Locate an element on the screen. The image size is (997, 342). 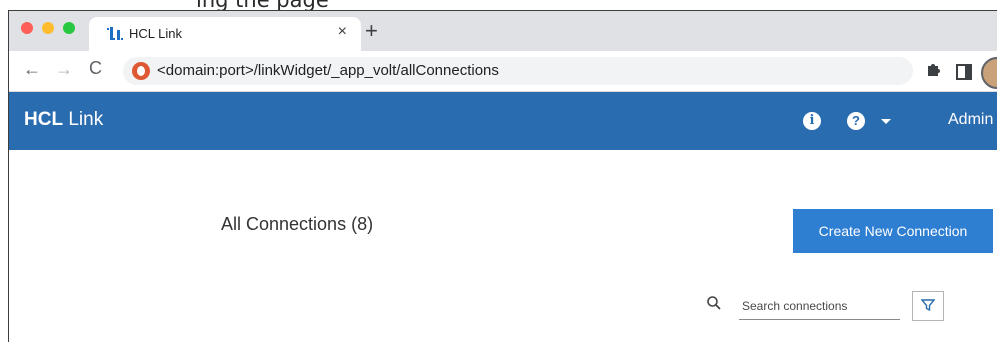
user-menu: Admin is located at coordinates (970, 120).